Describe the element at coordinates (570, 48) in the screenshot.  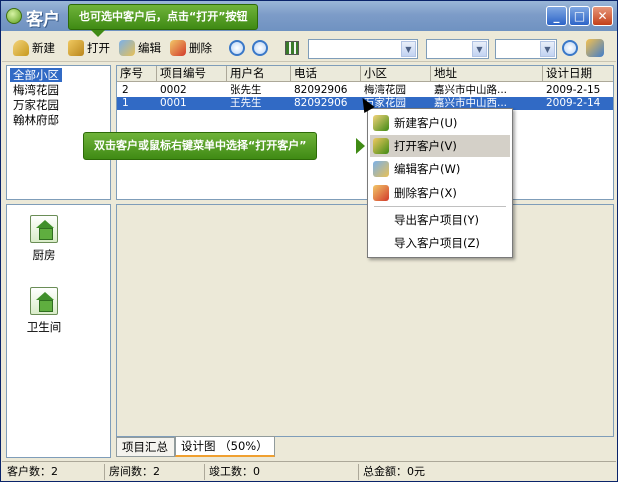
I see `search-icon` at that location.